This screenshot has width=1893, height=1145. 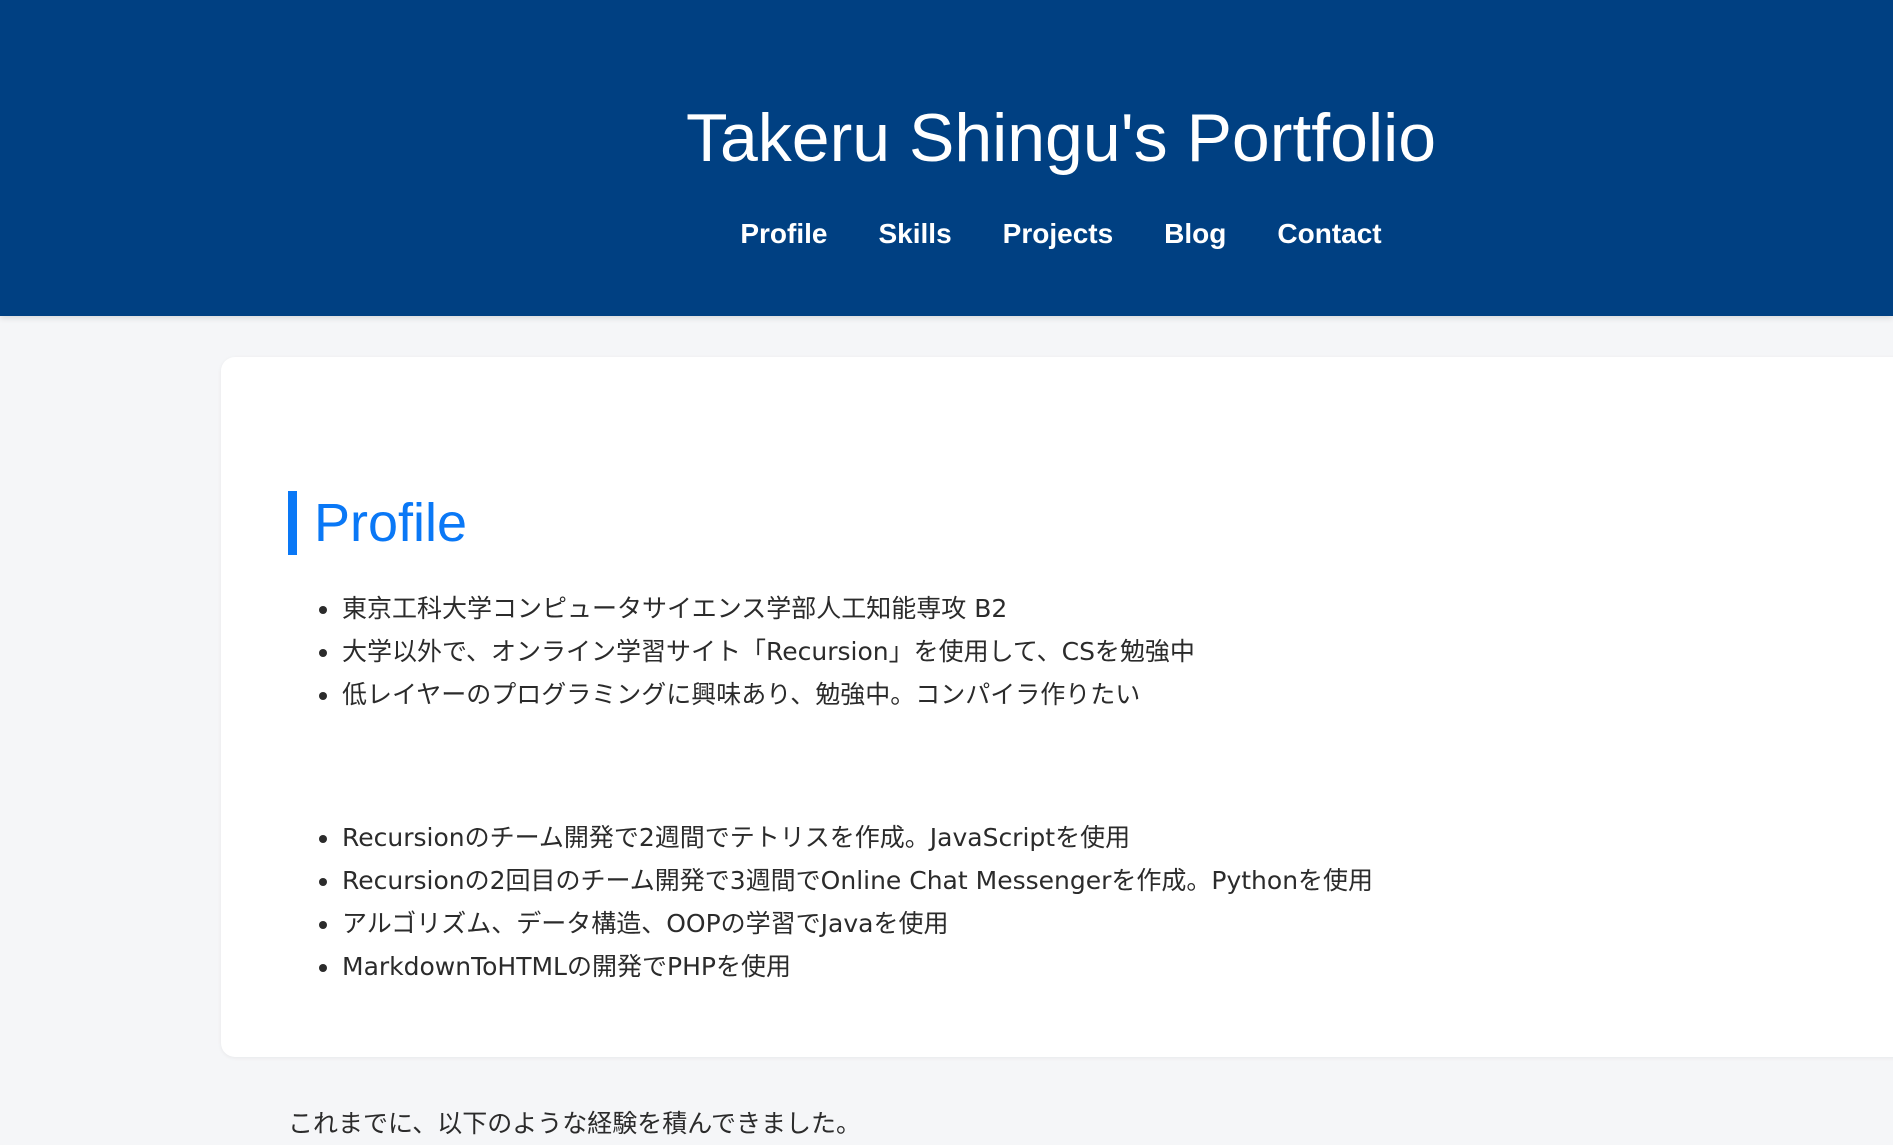 I want to click on list-item: 低レイヤーのプログラミングに興味あり、勉強中。コンパイラ作りたい, so click(x=757, y=694).